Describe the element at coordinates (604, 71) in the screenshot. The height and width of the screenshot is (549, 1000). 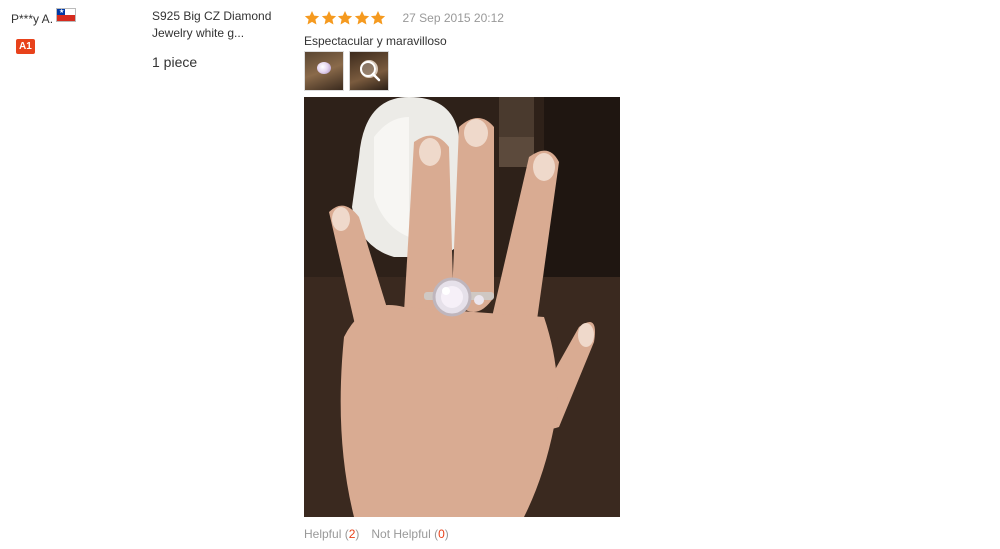
I see `review-thumbnails` at that location.